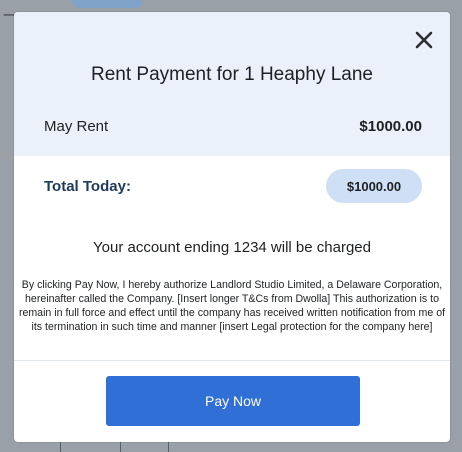 The image size is (462, 452). What do you see at coordinates (76, 126) in the screenshot?
I see `line-item-label: May Rent` at bounding box center [76, 126].